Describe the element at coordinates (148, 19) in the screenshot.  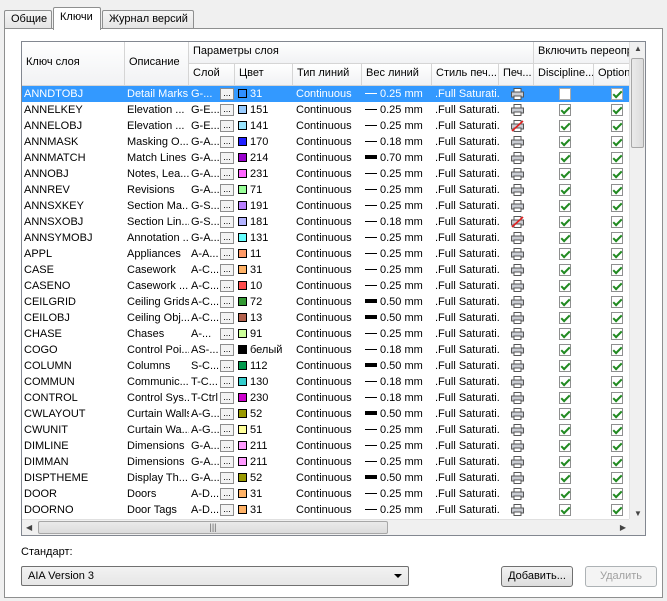
I see `tab-version-history: Журнал версий` at that location.